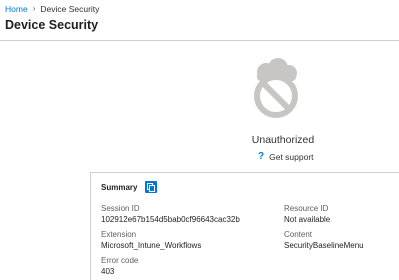 Image resolution: width=399 pixels, height=280 pixels. What do you see at coordinates (151, 240) in the screenshot?
I see `extension-field: Extension Microsoft_Intune_Workflows` at bounding box center [151, 240].